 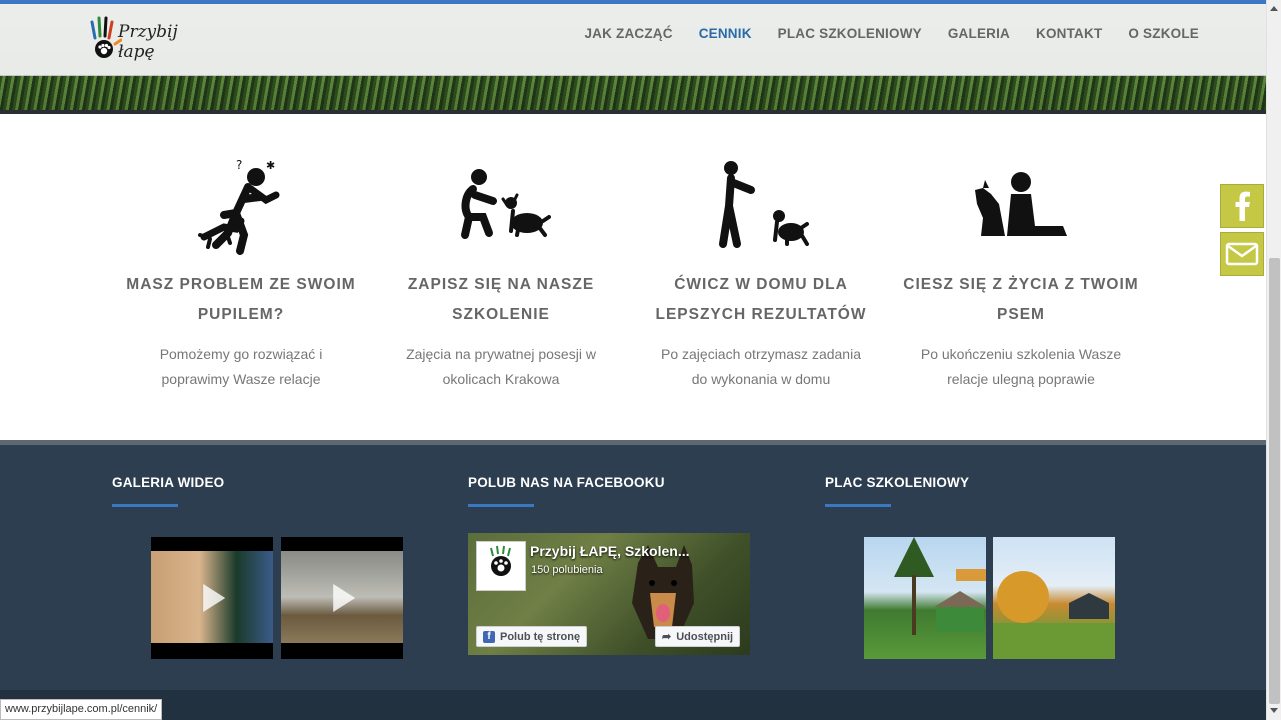 What do you see at coordinates (633, 94) in the screenshot?
I see `header-grass-image` at bounding box center [633, 94].